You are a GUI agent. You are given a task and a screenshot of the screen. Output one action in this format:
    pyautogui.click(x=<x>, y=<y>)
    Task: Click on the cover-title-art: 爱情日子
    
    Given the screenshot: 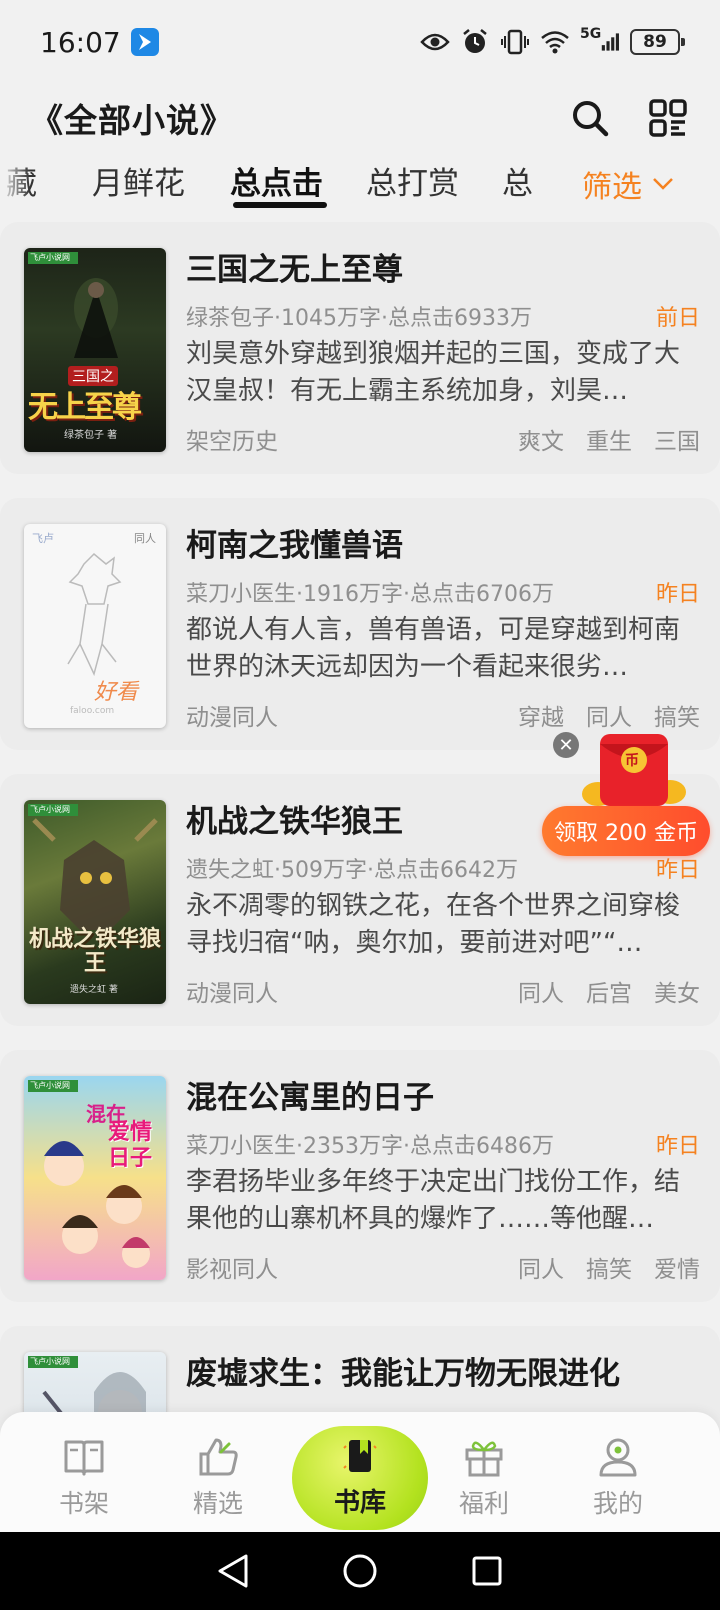 What is the action you would take?
    pyautogui.click(x=130, y=1145)
    